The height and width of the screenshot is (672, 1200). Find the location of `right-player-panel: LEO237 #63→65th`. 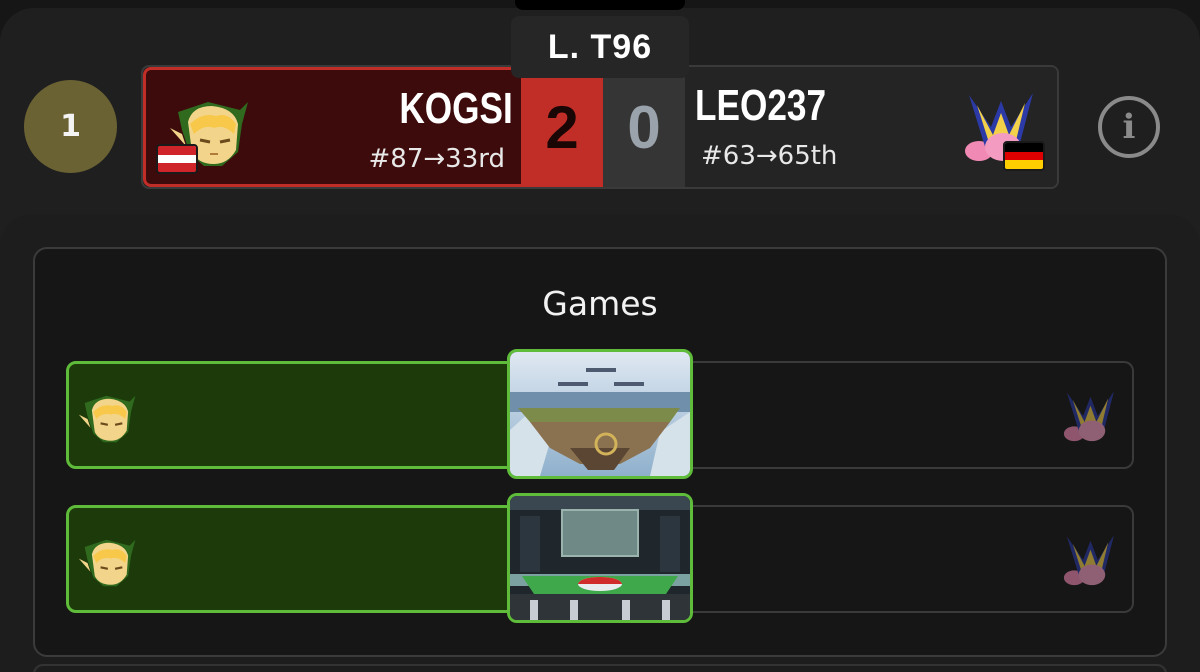

right-player-panel: LEO237 #63→65th is located at coordinates (871, 127).